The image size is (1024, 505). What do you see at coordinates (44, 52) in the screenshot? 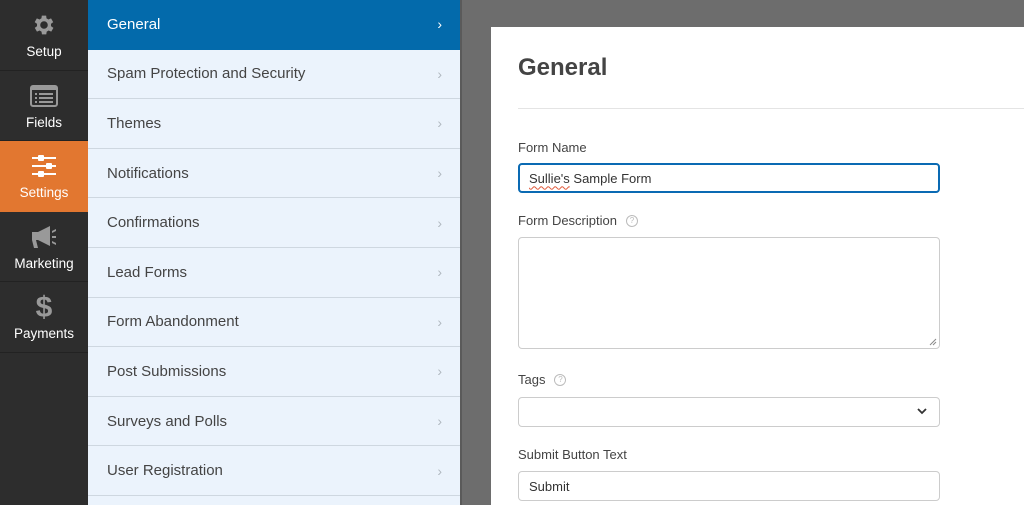
I see `sidebar-item-label: Setup` at bounding box center [44, 52].